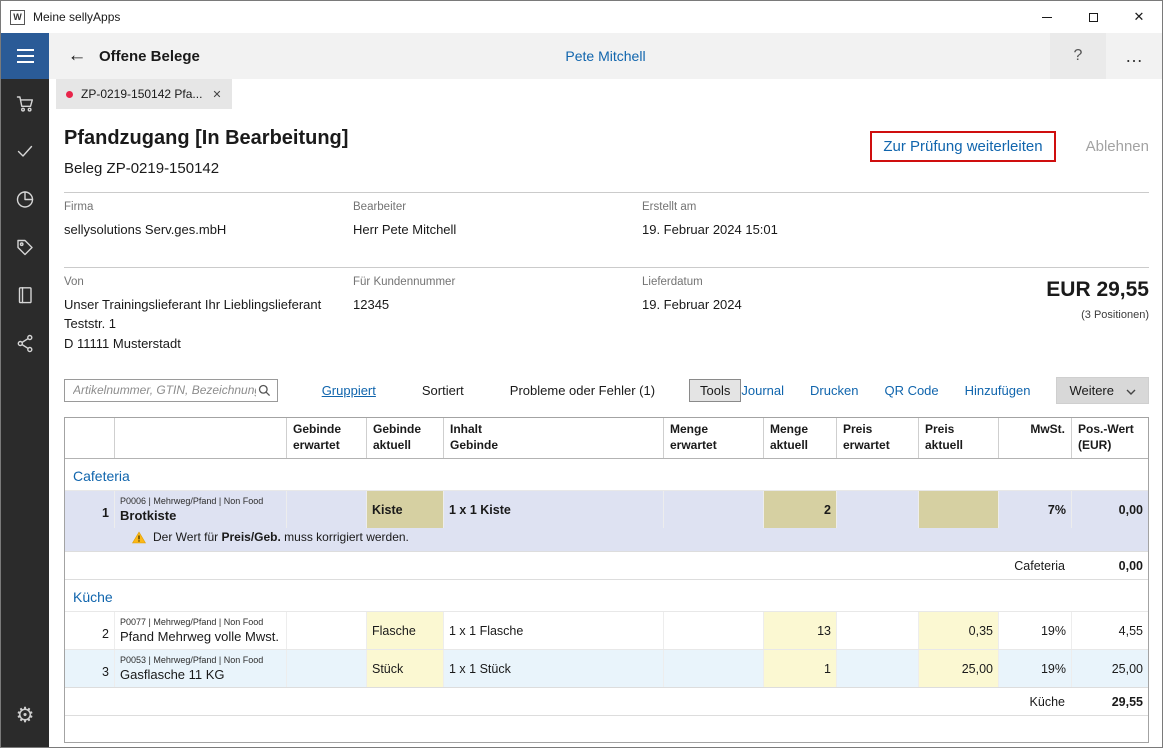 The width and height of the screenshot is (1165, 750). I want to click on mwst-cell: 7%, so click(1035, 510).